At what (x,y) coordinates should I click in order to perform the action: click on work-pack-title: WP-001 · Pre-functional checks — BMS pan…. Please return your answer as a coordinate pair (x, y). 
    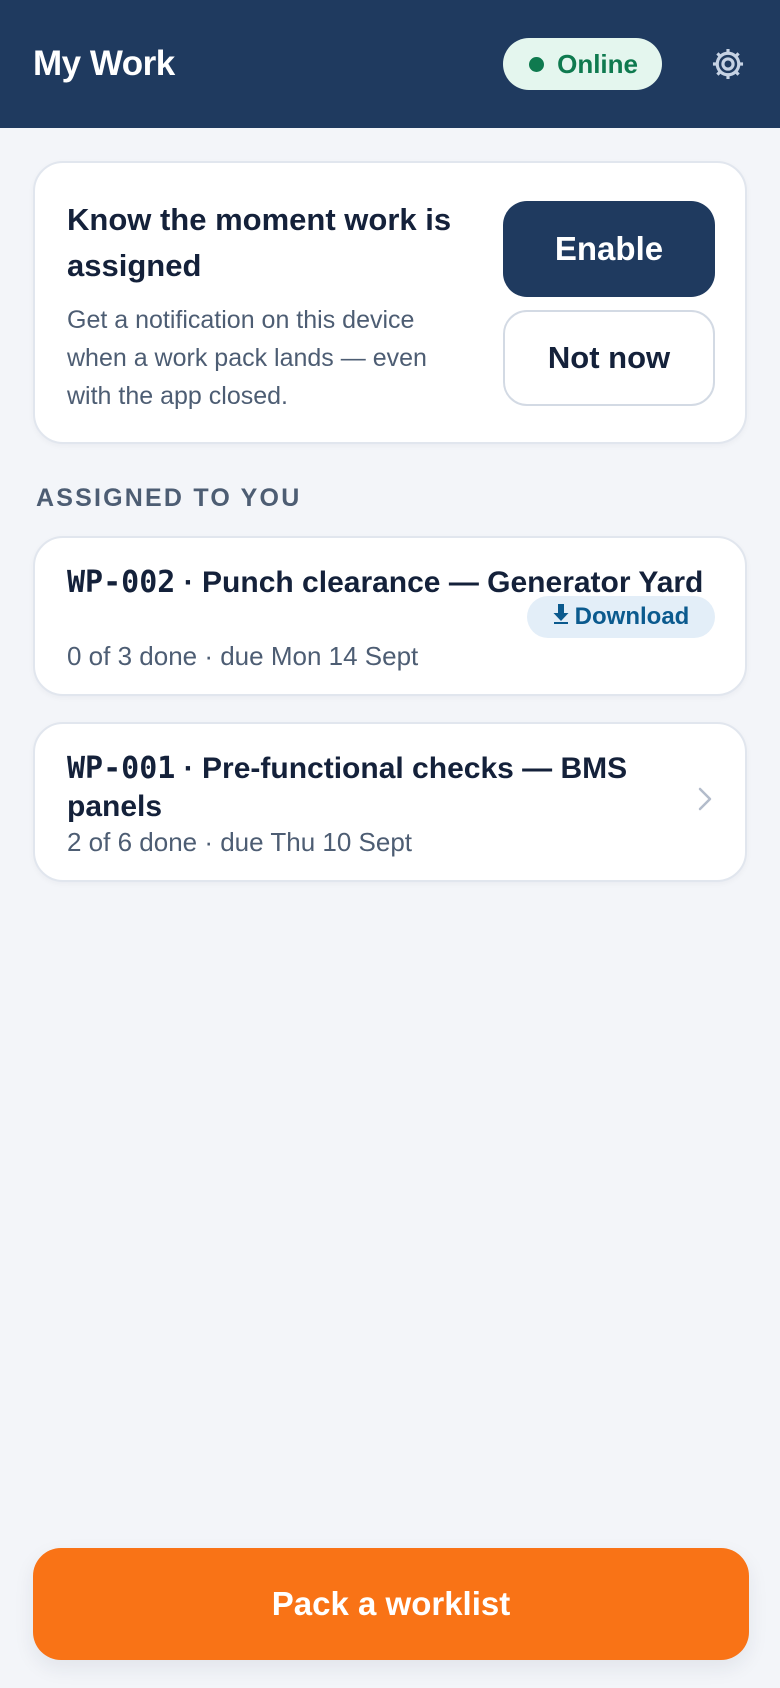
    Looking at the image, I should click on (367, 788).